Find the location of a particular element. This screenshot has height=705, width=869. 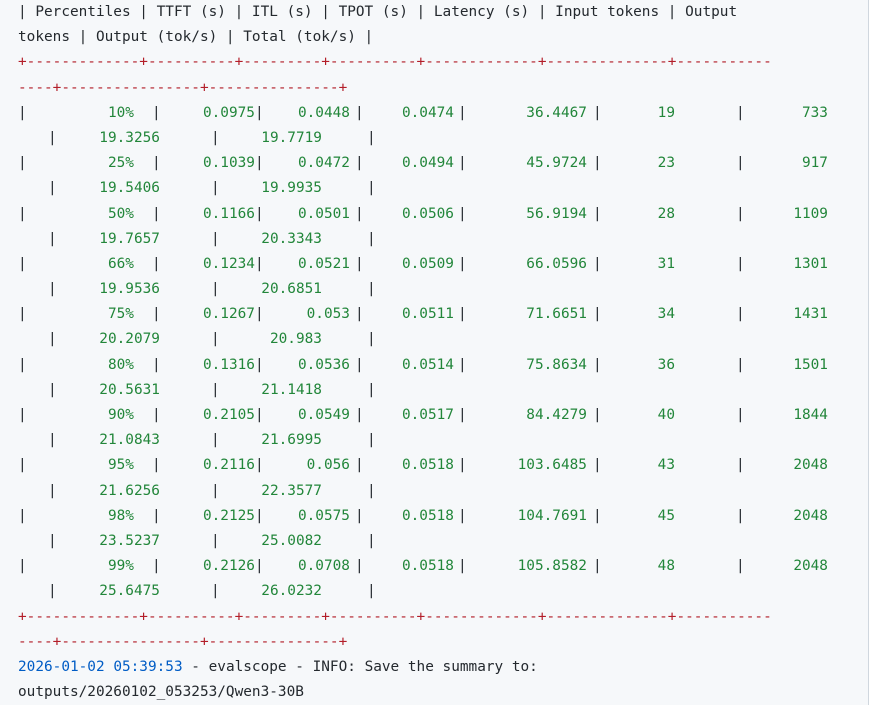

cell-output: 917 is located at coordinates (814, 163).